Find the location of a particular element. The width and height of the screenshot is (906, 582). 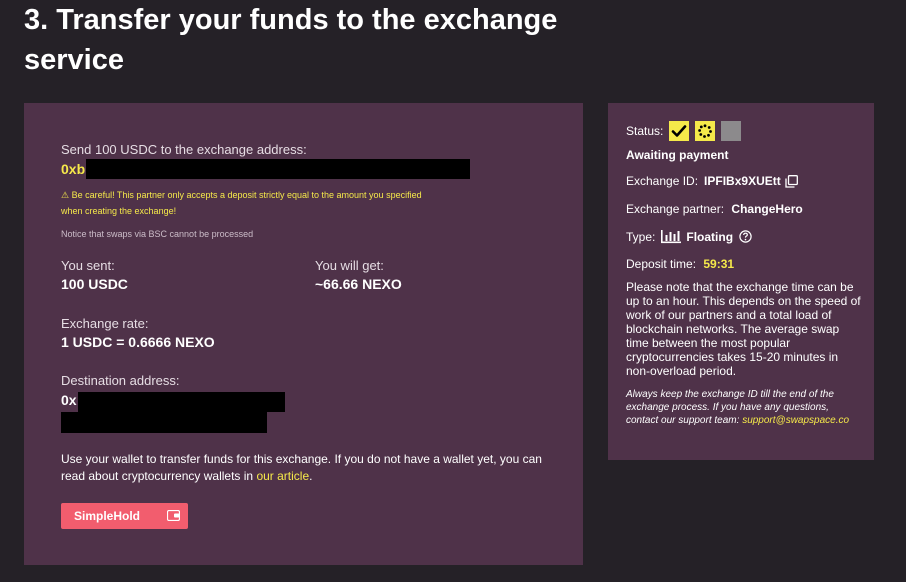

deposit-time-value: 59:31 is located at coordinates (719, 264).